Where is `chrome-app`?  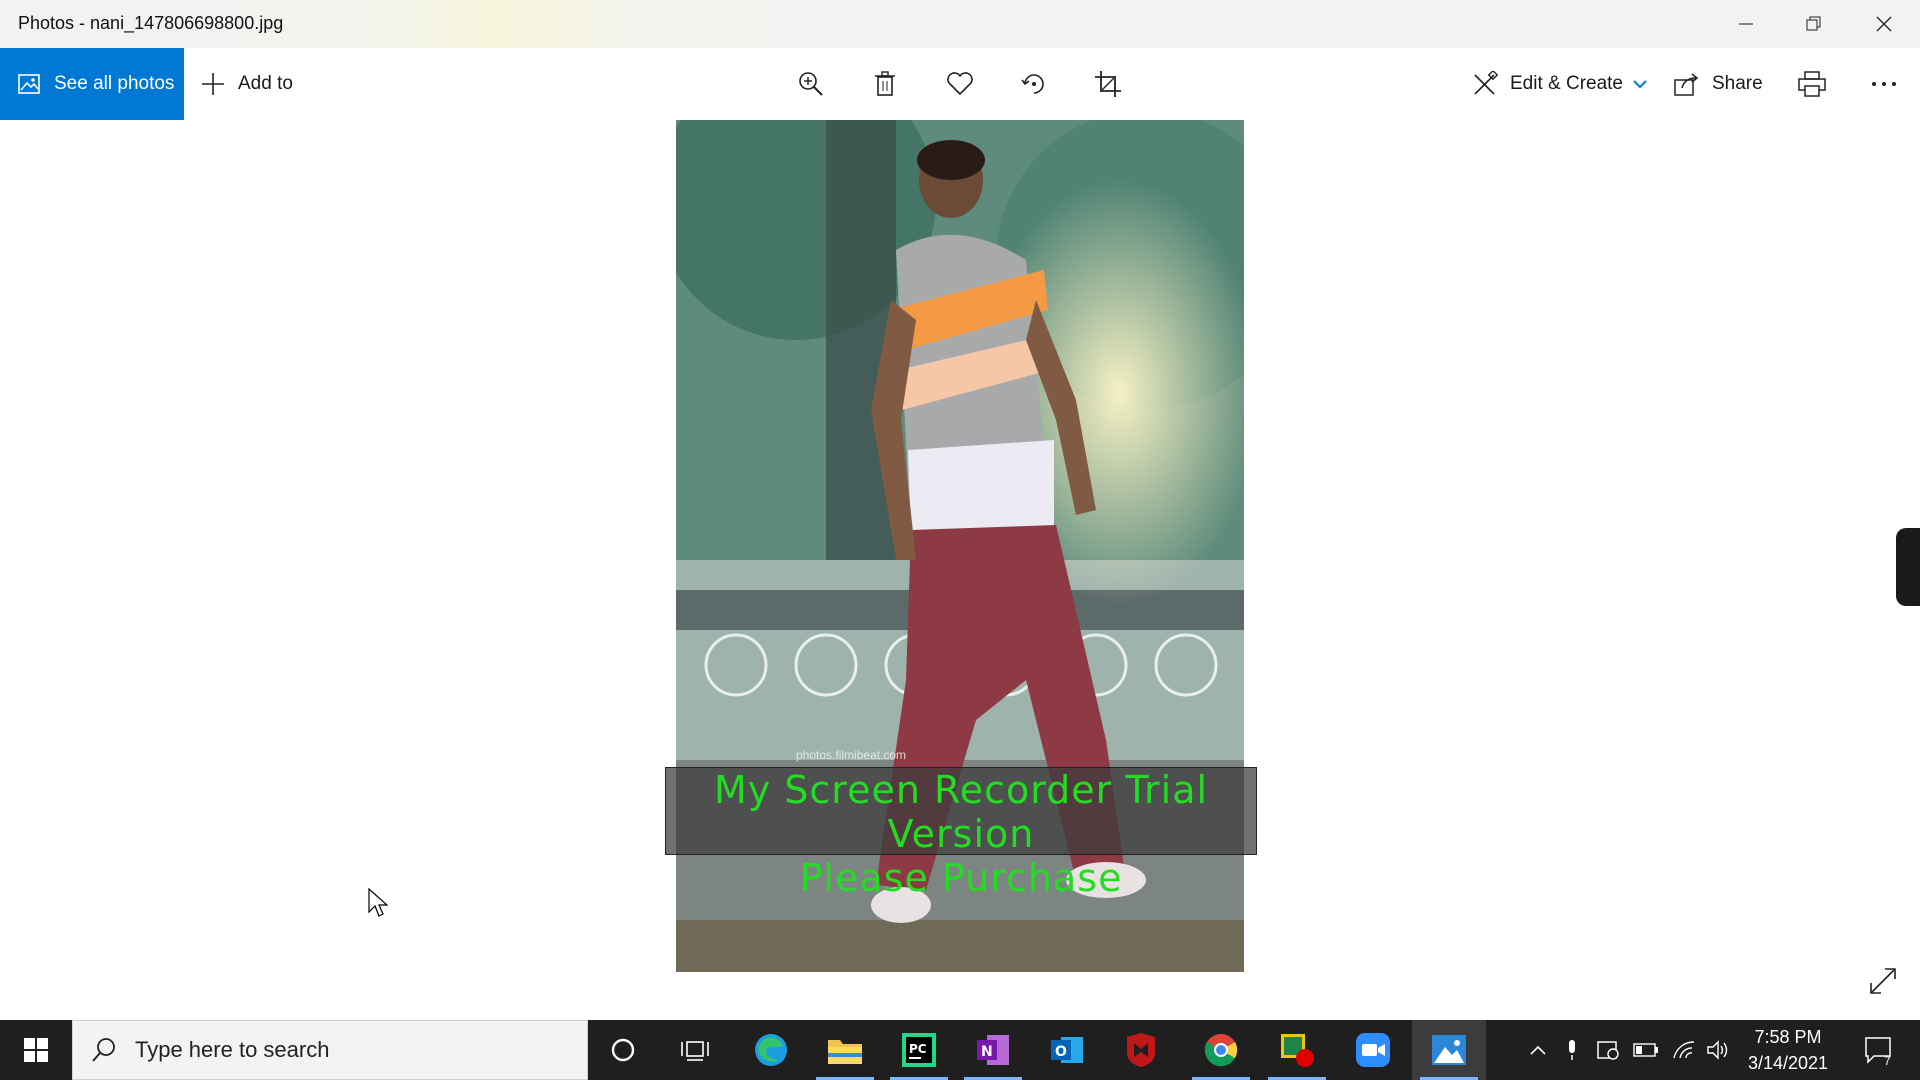 chrome-app is located at coordinates (1221, 1050).